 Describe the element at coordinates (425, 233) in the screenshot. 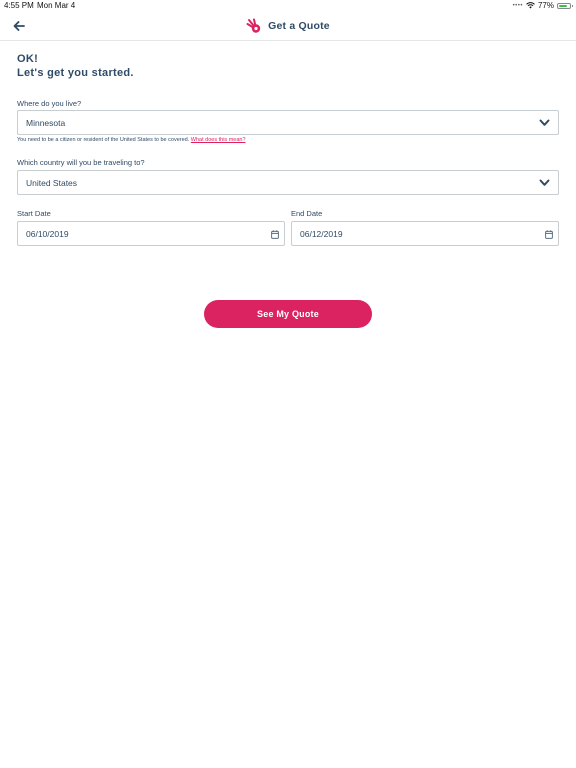

I see `end-date-input: 06/12/2019` at that location.